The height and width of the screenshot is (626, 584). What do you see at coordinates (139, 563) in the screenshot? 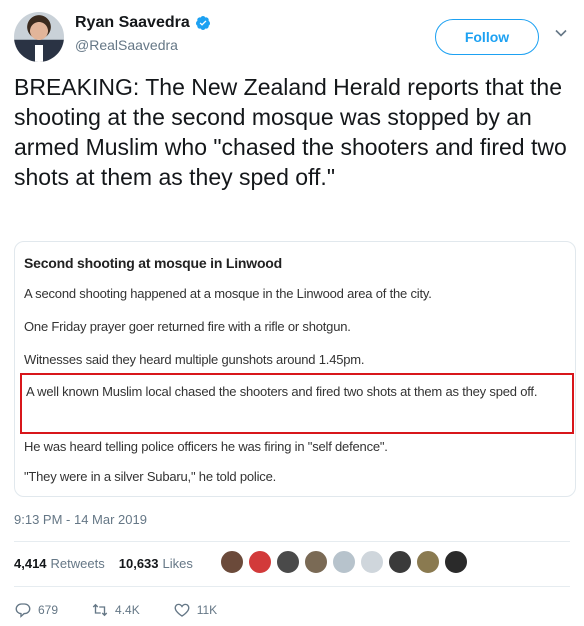
I see `like-count: 10,633` at bounding box center [139, 563].